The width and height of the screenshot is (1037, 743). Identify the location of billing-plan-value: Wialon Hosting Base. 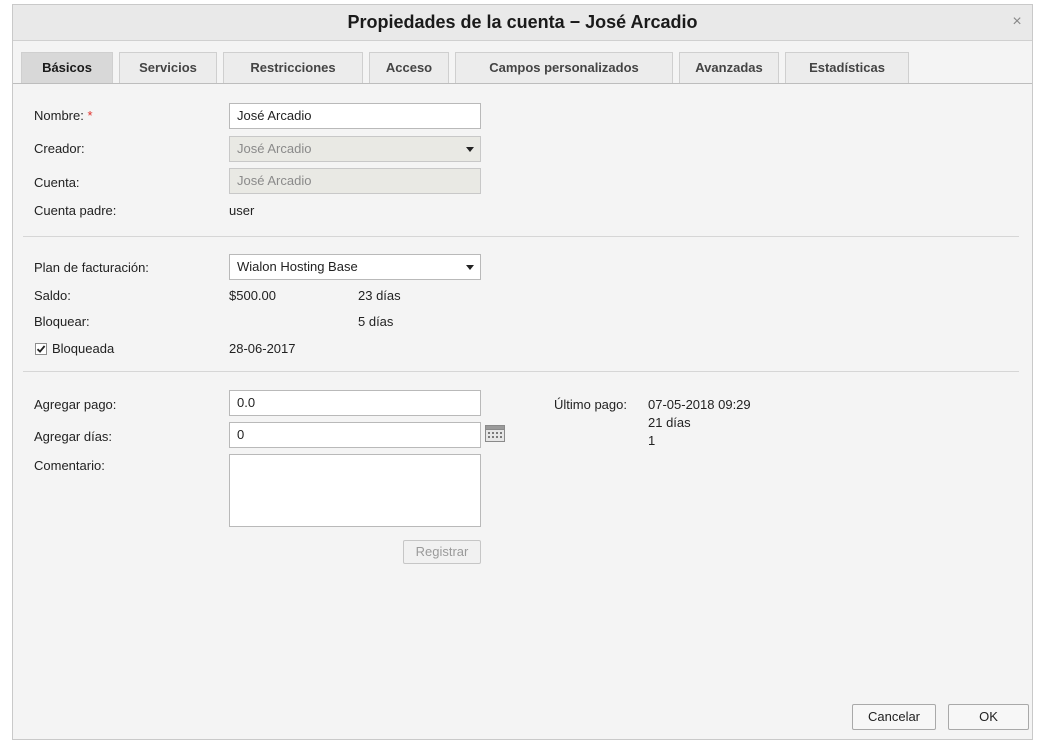
(297, 266).